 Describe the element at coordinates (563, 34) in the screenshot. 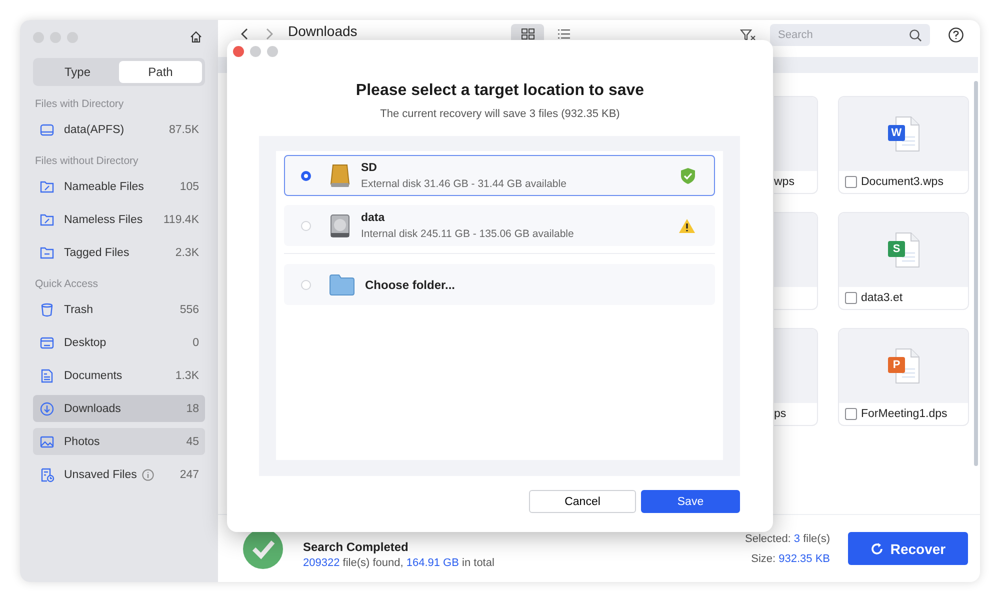

I see `list-icon` at that location.